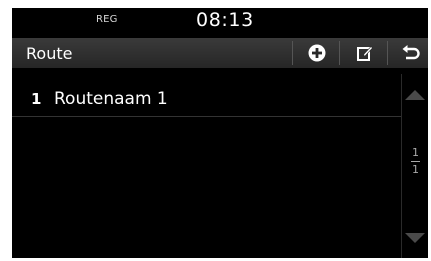 Image resolution: width=431 pixels, height=261 pixels. I want to click on add-route-button, so click(317, 53).